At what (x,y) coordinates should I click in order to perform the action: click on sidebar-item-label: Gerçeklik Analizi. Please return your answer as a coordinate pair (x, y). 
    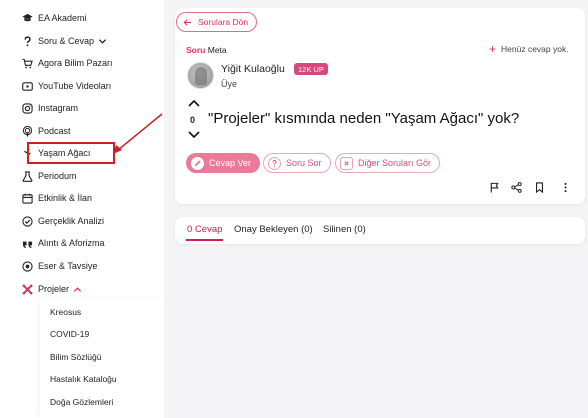
    Looking at the image, I should click on (71, 221).